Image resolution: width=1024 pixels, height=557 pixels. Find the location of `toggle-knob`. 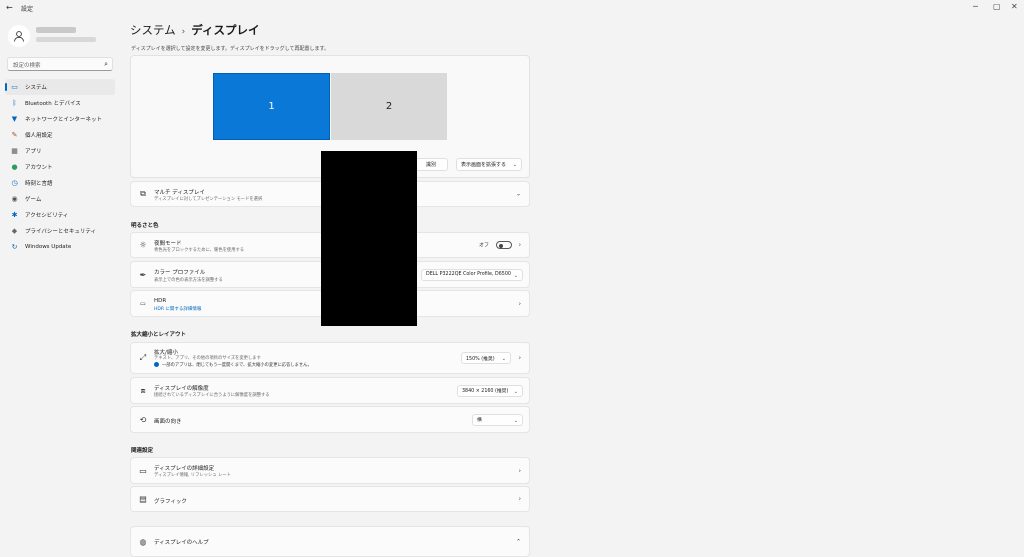

toggle-knob is located at coordinates (501, 245).